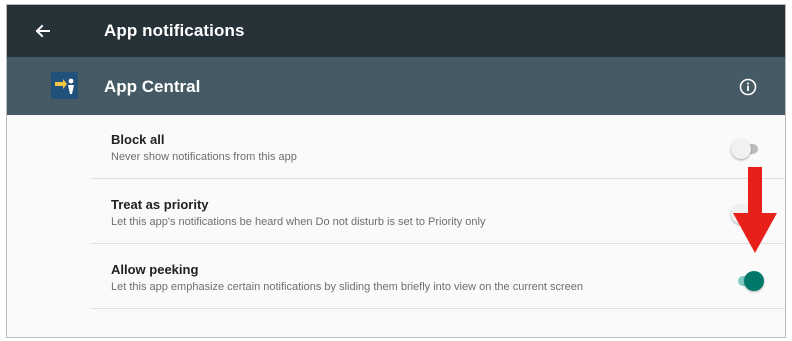 This screenshot has width=792, height=341. Describe the element at coordinates (755, 210) in the screenshot. I see `red-down-arrow-icon` at that location.